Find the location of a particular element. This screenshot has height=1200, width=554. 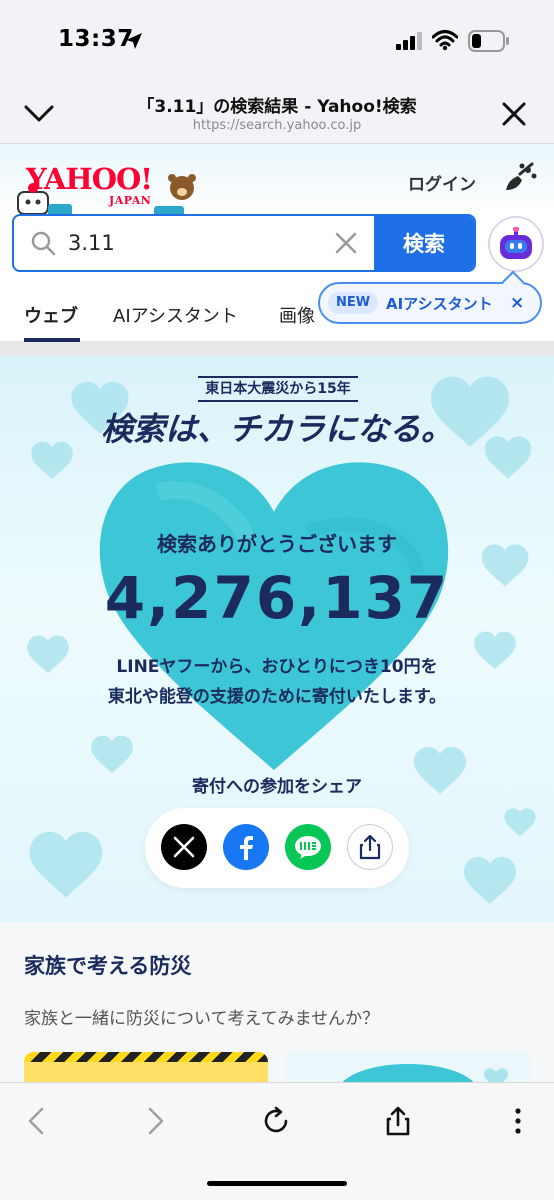

campaign-subtitle: 東日本大震災から15年 is located at coordinates (278, 389).